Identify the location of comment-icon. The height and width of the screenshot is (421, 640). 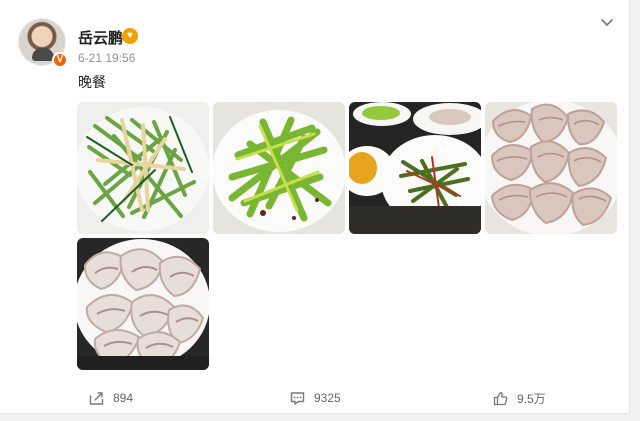
(297, 398).